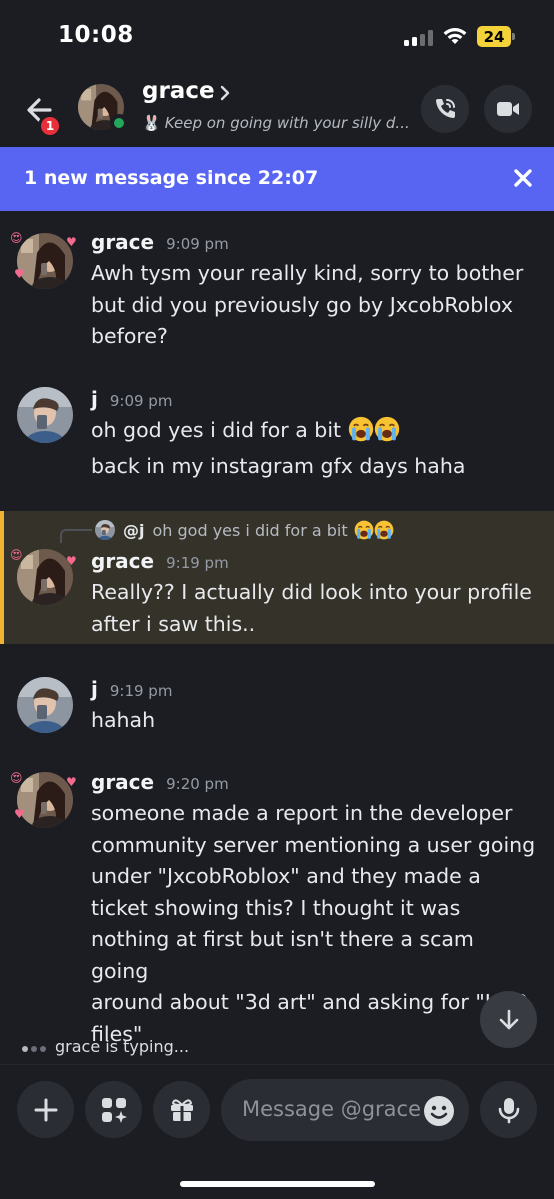 This screenshot has height=1199, width=554. I want to click on message-line: under "JxcobRoblox" and they made a, so click(286, 876).